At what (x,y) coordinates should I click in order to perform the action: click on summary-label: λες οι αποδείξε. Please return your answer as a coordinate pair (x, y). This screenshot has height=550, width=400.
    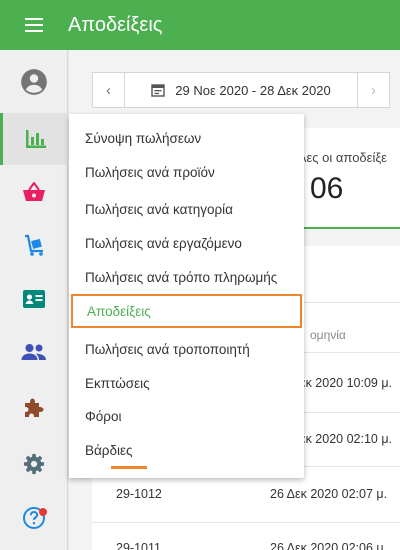
    Looking at the image, I should click on (343, 157).